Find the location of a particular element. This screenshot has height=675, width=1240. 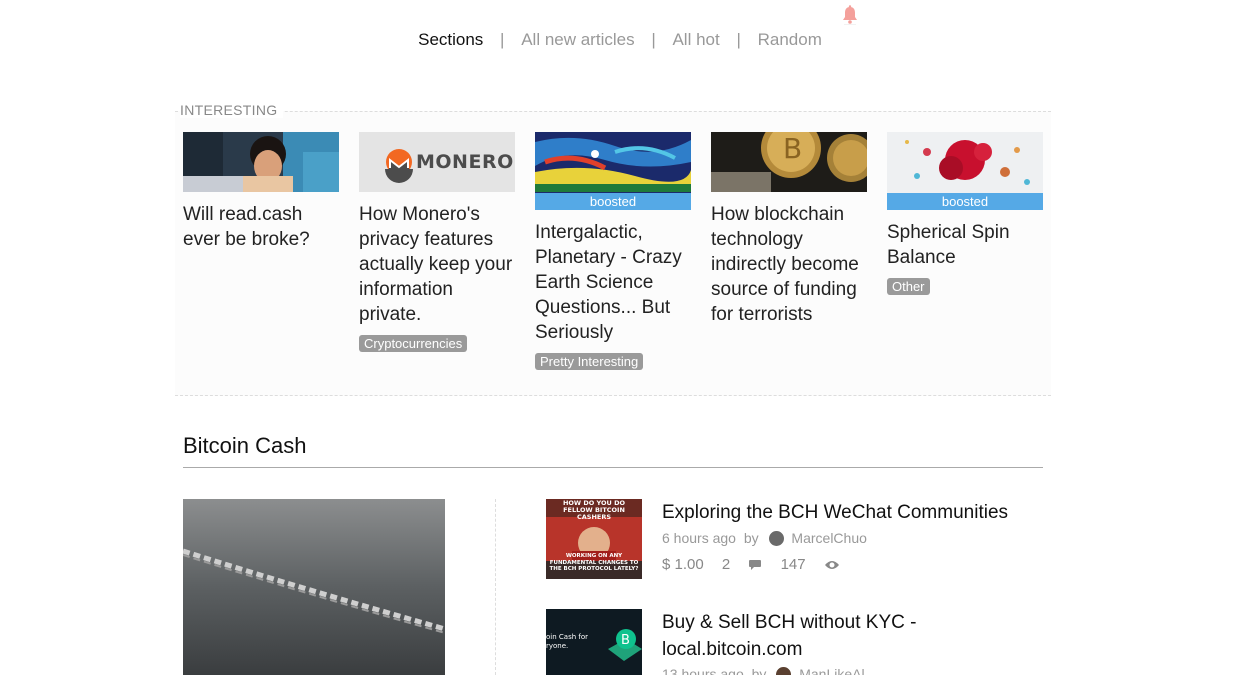

interesting-card: boosted Spherical Spin Balance Other is located at coordinates (965, 214).